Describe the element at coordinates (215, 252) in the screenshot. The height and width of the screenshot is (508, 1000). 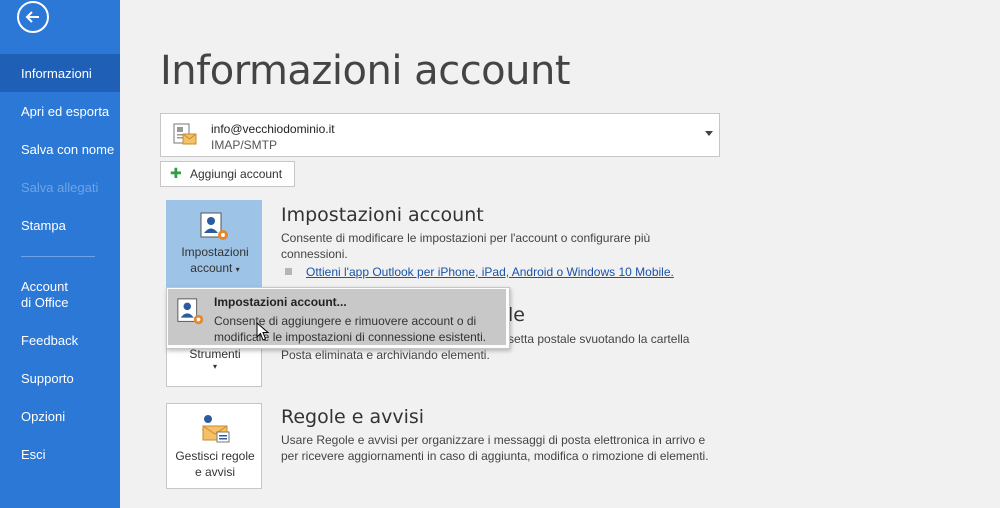
I see `account-settings-label-1: Impostazioni` at that location.